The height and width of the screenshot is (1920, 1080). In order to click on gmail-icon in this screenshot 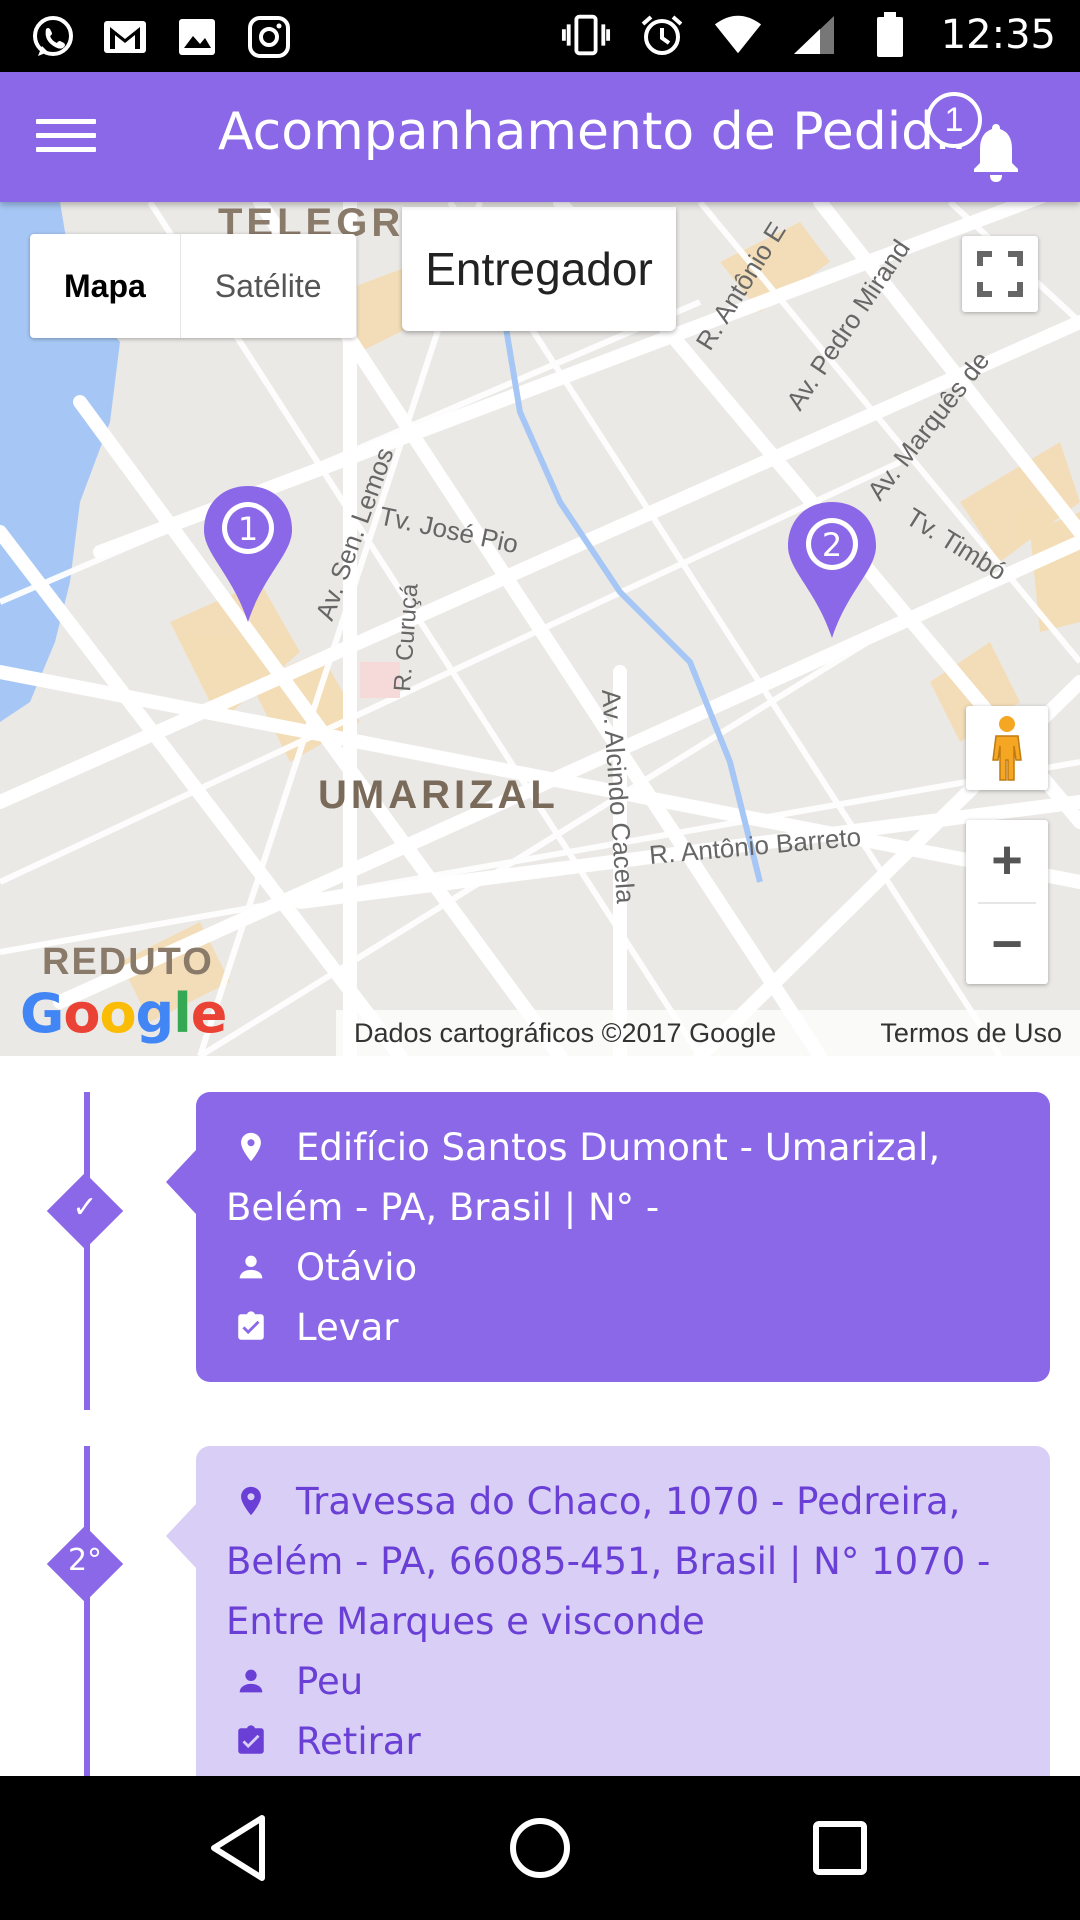, I will do `click(125, 37)`.